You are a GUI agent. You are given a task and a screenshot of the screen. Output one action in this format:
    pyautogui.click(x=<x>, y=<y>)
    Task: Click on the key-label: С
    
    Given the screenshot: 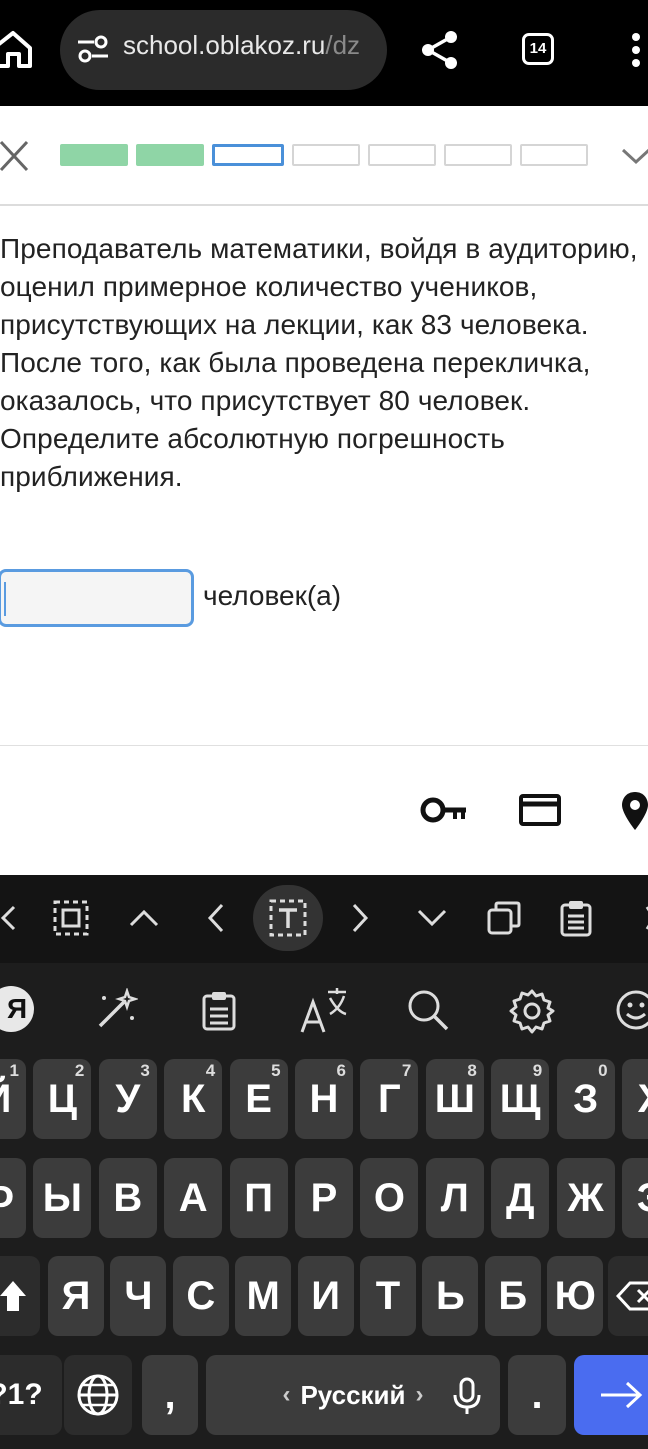 What is the action you would take?
    pyautogui.click(x=201, y=1295)
    